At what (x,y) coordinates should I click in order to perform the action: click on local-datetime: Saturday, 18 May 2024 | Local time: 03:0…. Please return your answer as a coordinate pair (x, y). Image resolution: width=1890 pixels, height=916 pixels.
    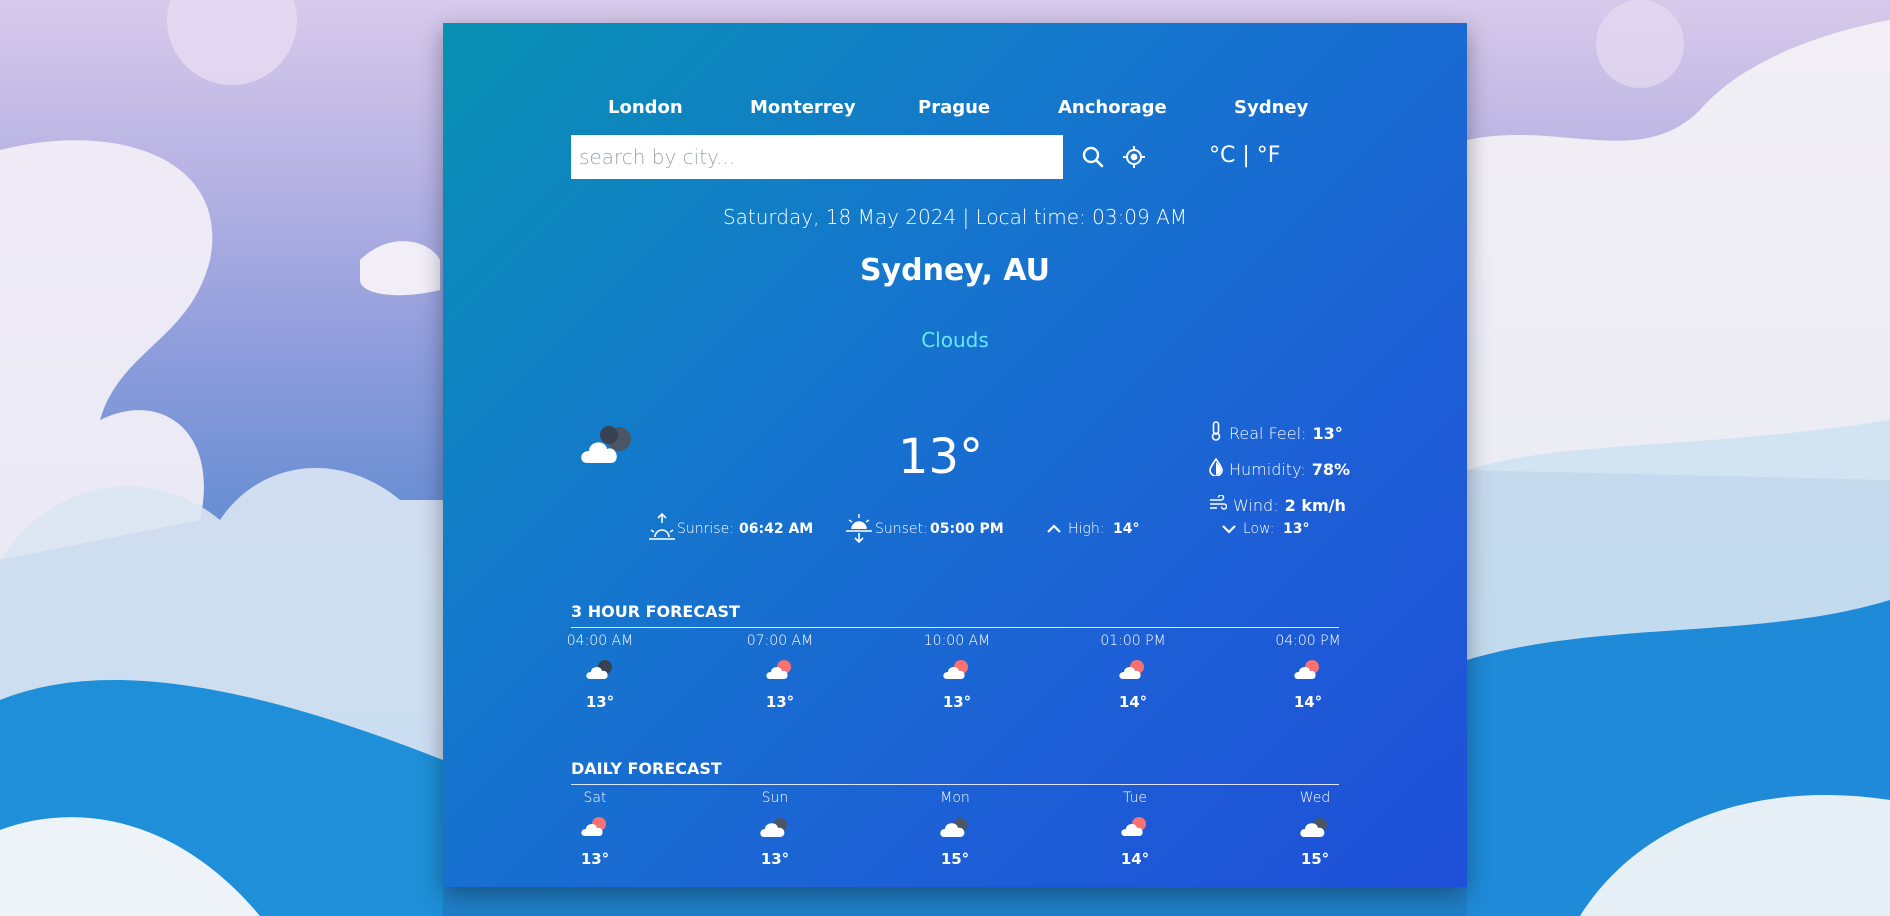
    Looking at the image, I should click on (955, 217).